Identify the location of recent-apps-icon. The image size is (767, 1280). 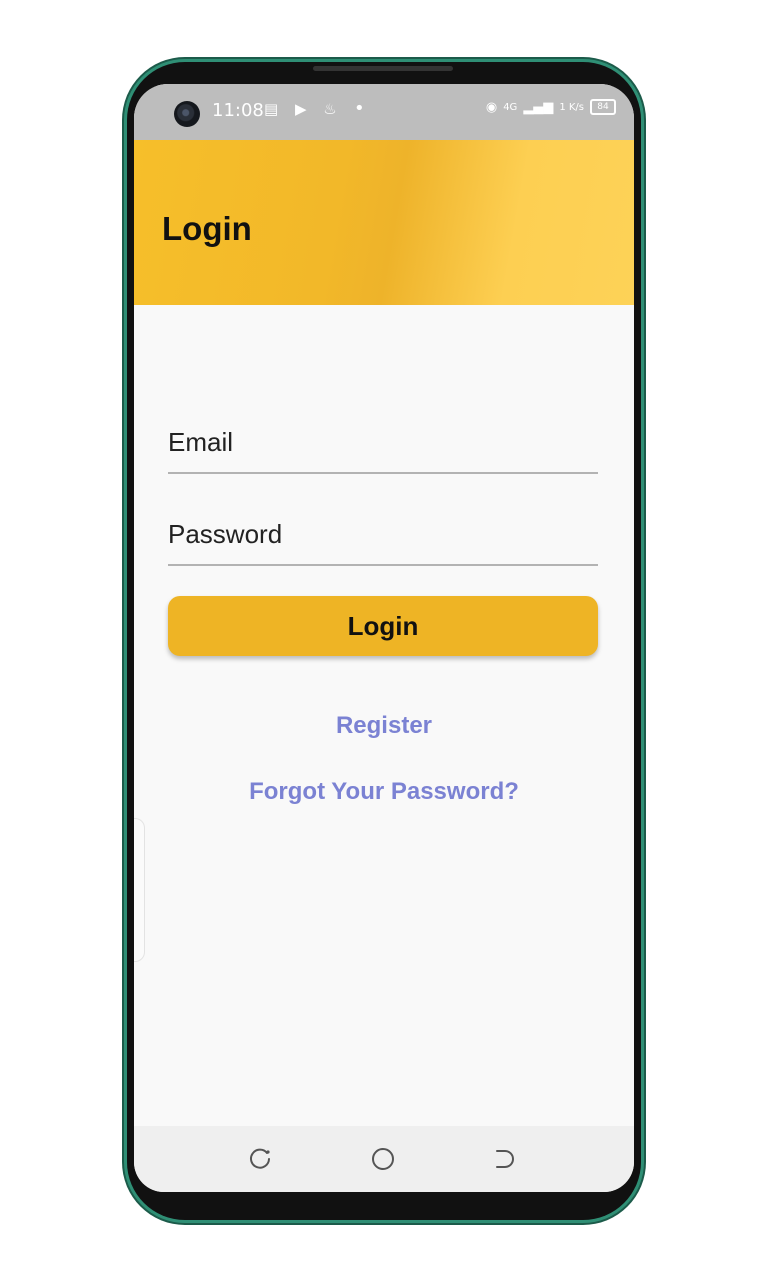
(261, 1159).